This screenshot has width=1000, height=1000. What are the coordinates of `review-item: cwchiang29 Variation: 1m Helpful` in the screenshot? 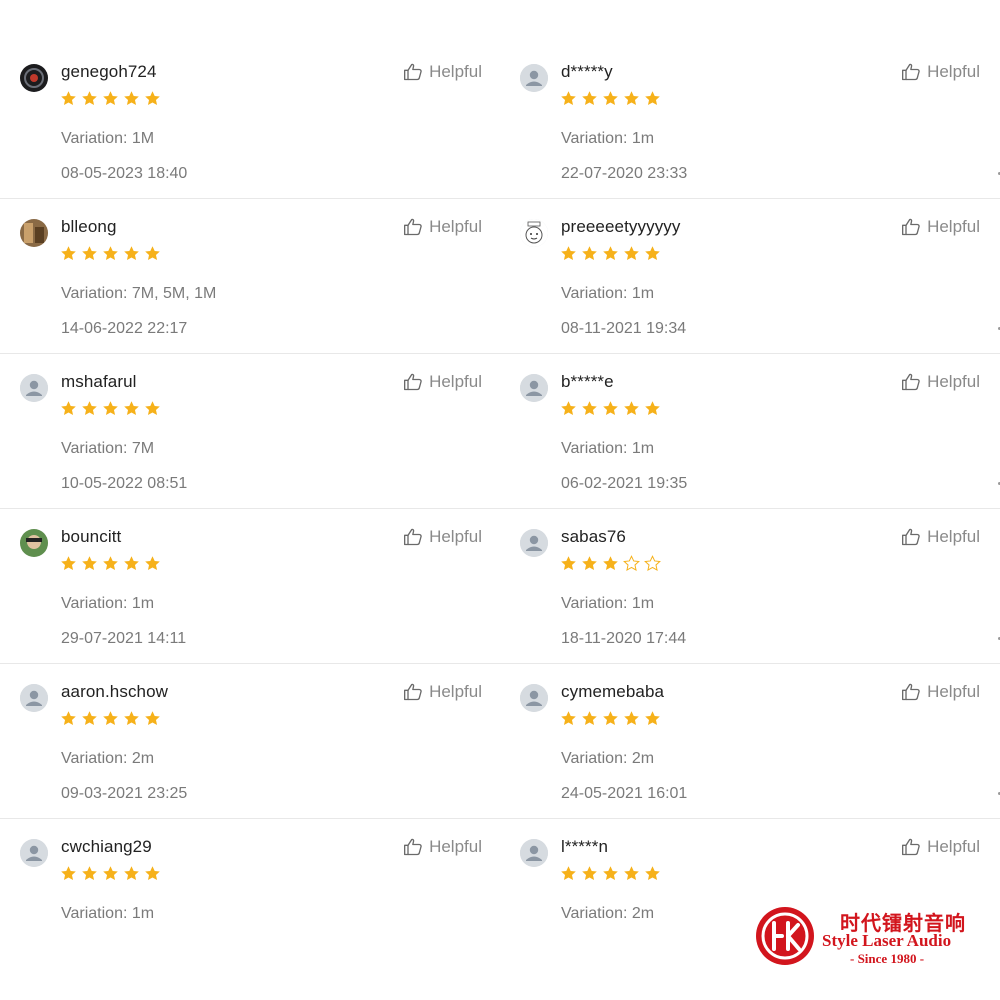 It's located at (250, 896).